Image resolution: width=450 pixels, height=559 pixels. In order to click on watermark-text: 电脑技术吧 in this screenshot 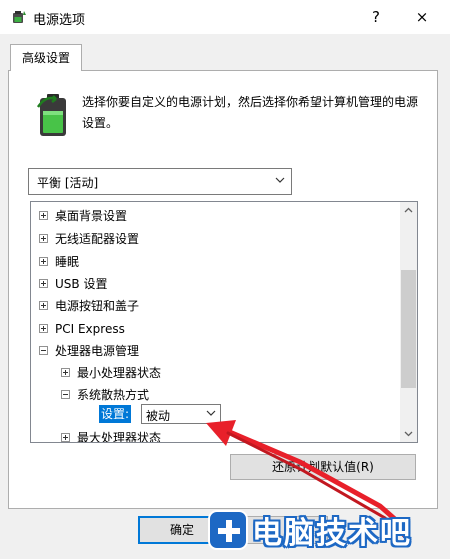, I will do `click(332, 533)`.